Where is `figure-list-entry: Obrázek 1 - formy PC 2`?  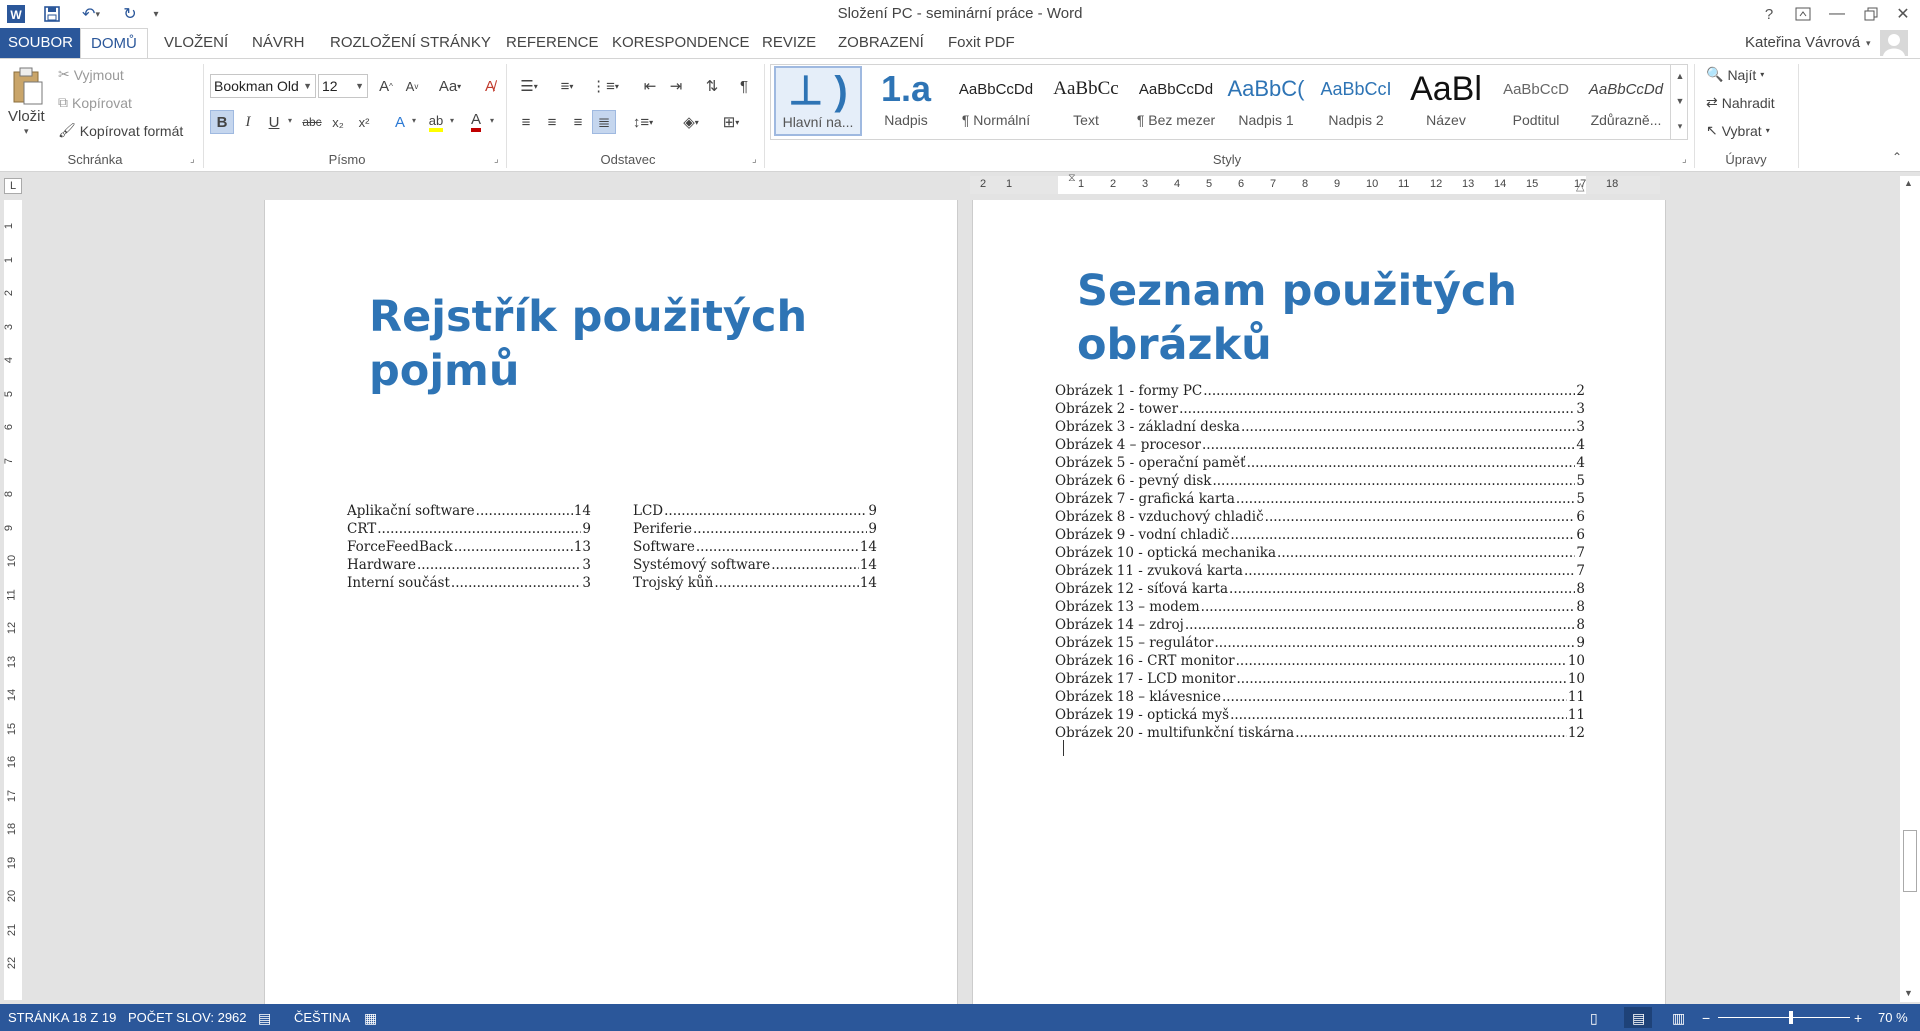 figure-list-entry: Obrázek 1 - formy PC 2 is located at coordinates (1320, 391).